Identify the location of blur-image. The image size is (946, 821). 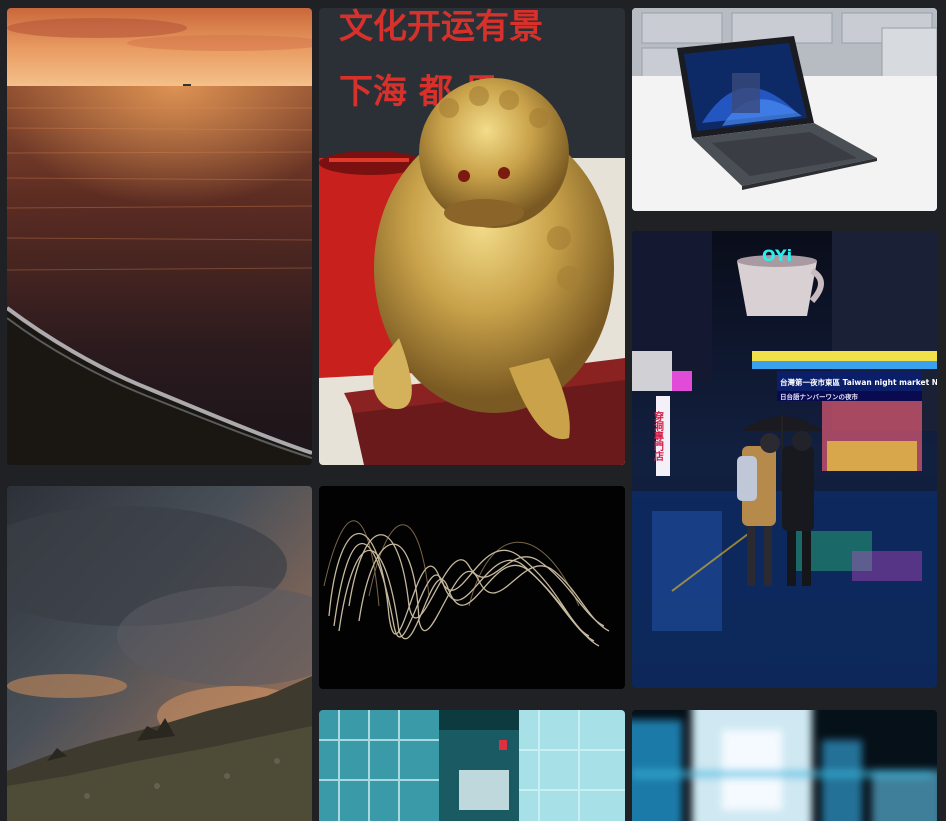
(784, 765).